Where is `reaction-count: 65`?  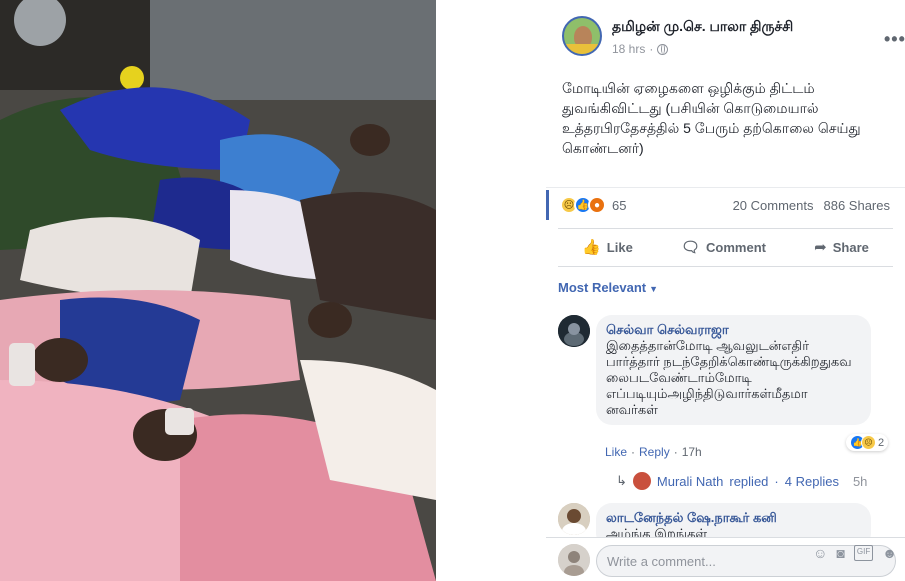
reaction-count: 65 is located at coordinates (619, 205).